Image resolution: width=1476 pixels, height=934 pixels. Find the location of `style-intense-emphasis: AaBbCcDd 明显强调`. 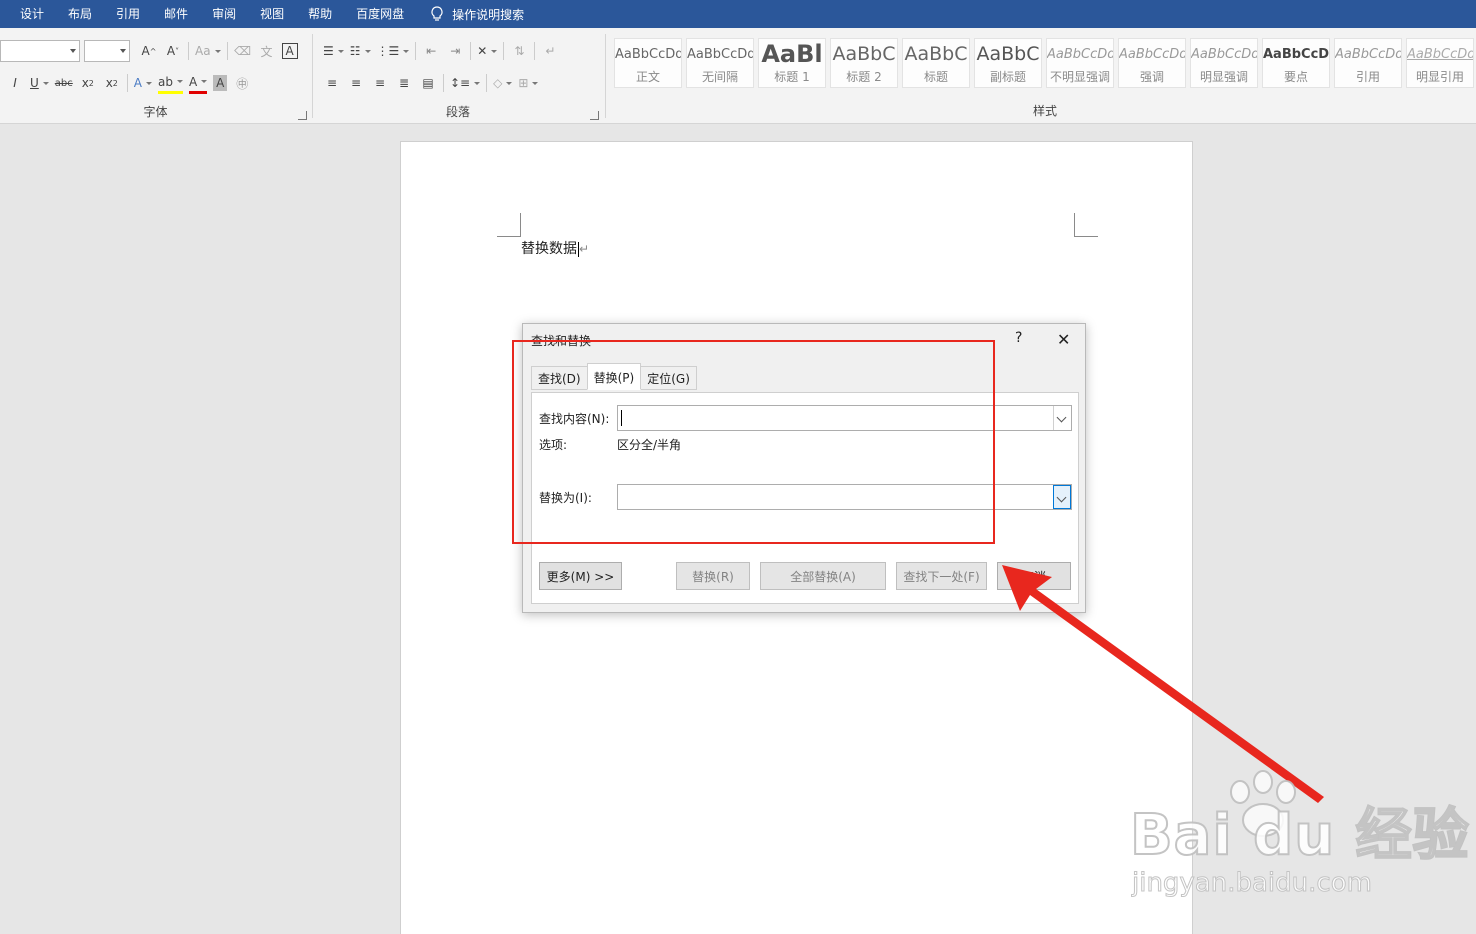

style-intense-emphasis: AaBbCcDd 明显强调 is located at coordinates (1224, 63).